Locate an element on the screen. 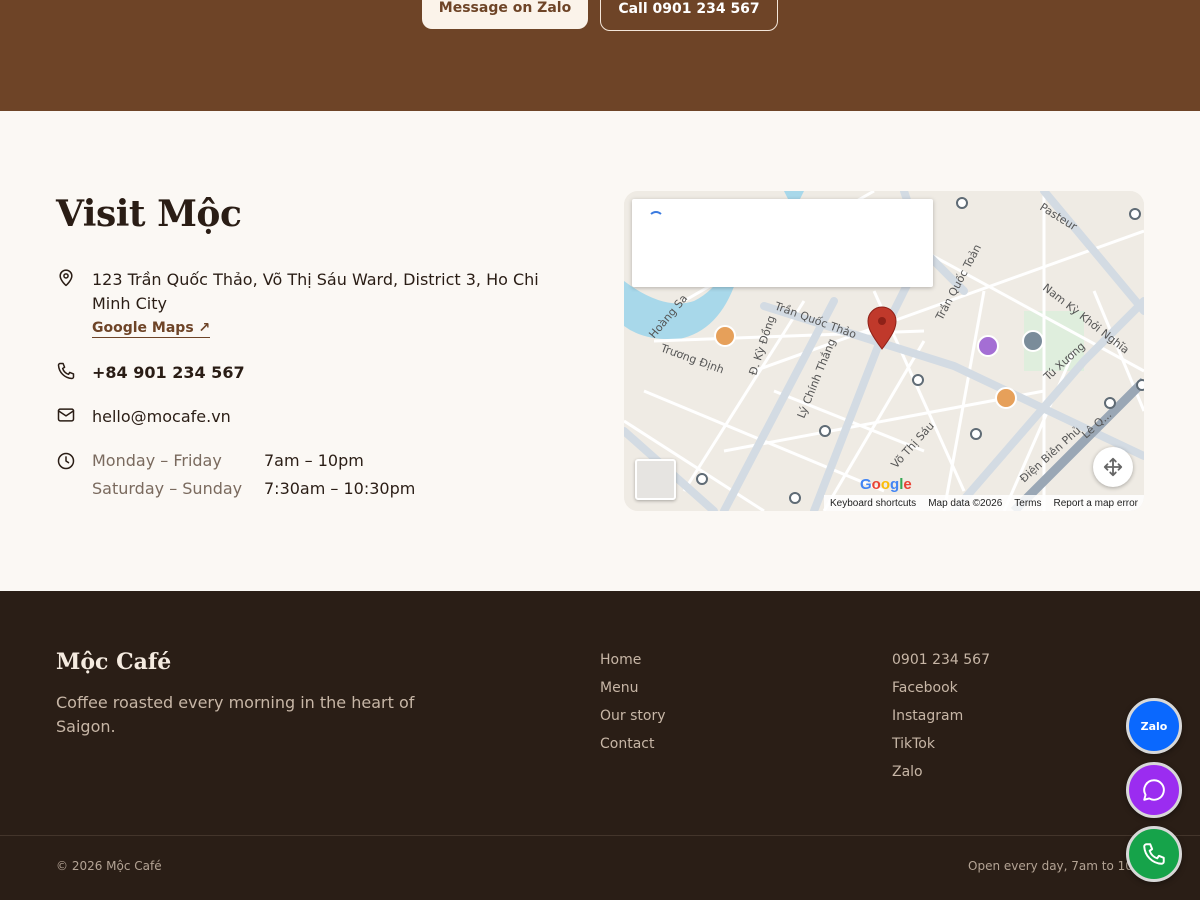  footer-nav: Home Menu Our story Contact is located at coordinates (633, 702).